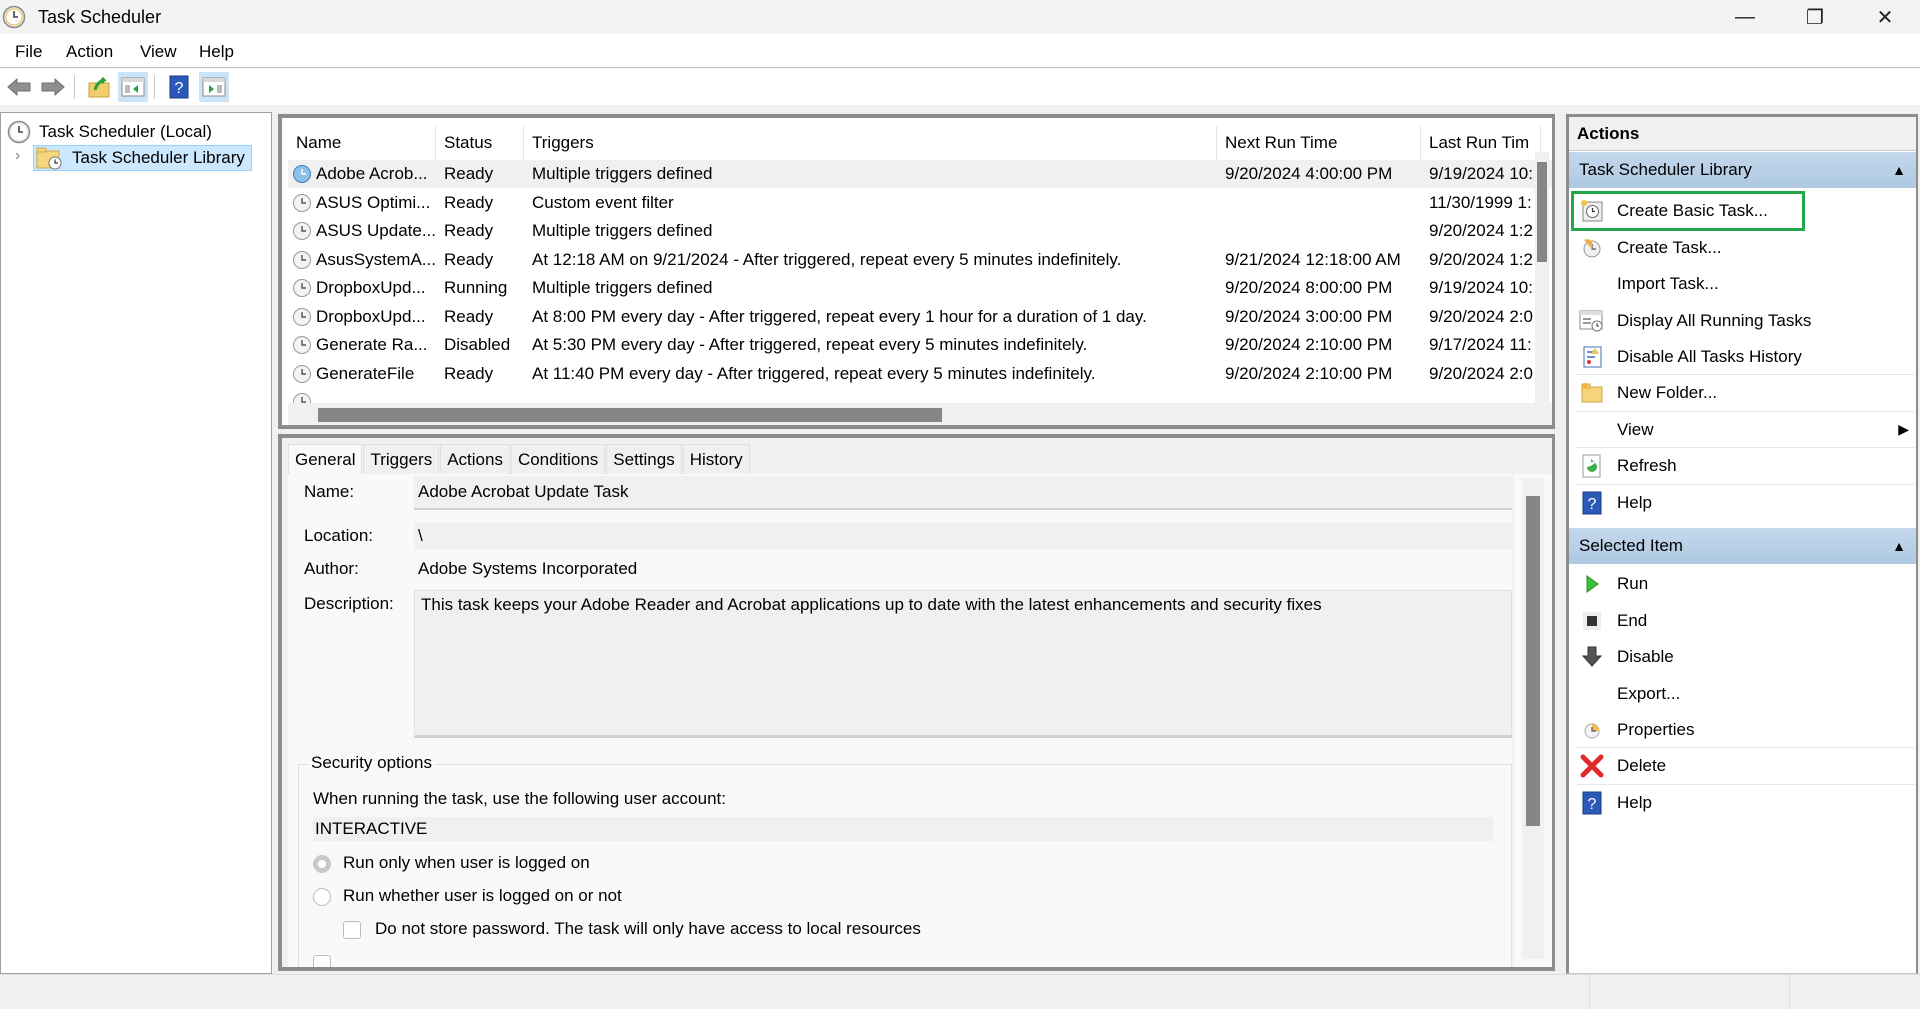 This screenshot has height=1009, width=1920. Describe the element at coordinates (89, 52) in the screenshot. I see `menu-action: Action` at that location.